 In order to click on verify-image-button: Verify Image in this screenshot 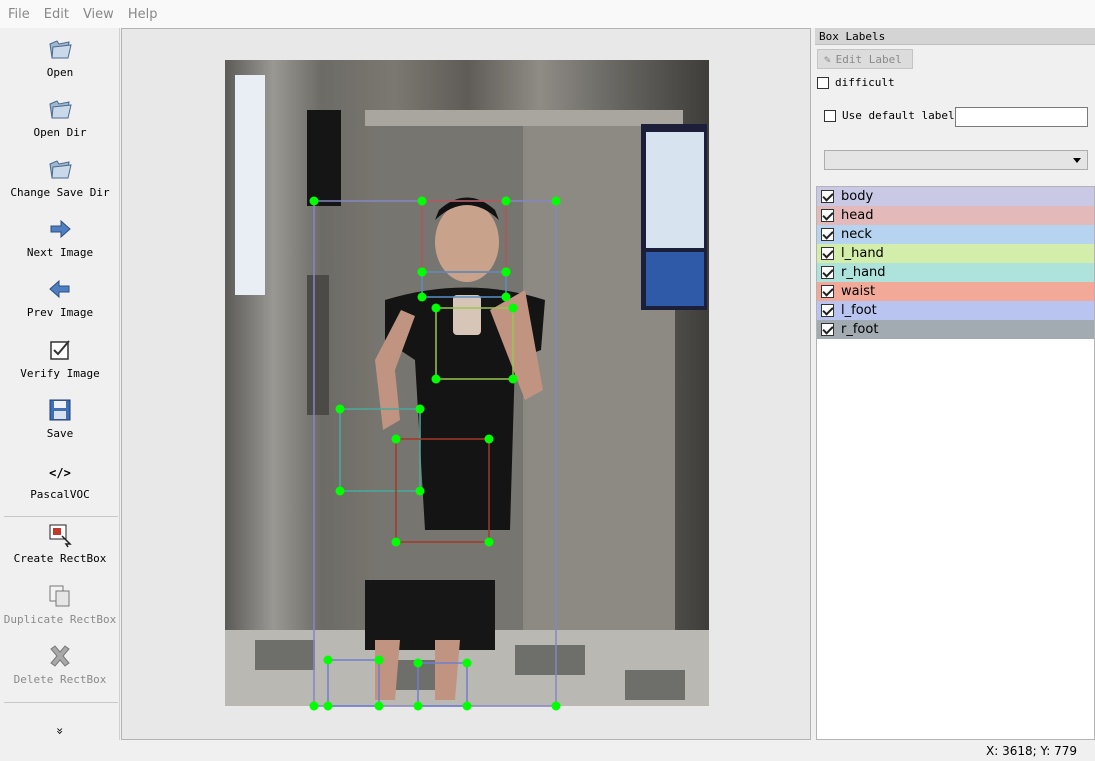, I will do `click(60, 358)`.